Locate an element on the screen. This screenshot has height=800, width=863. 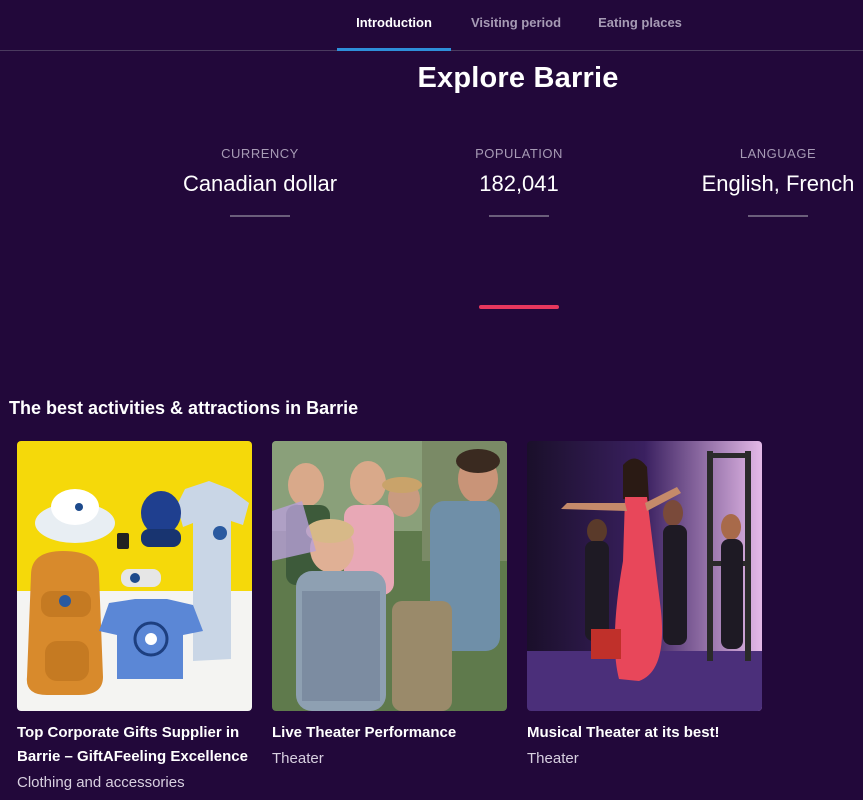
card-image-live-theater is located at coordinates (389, 576).